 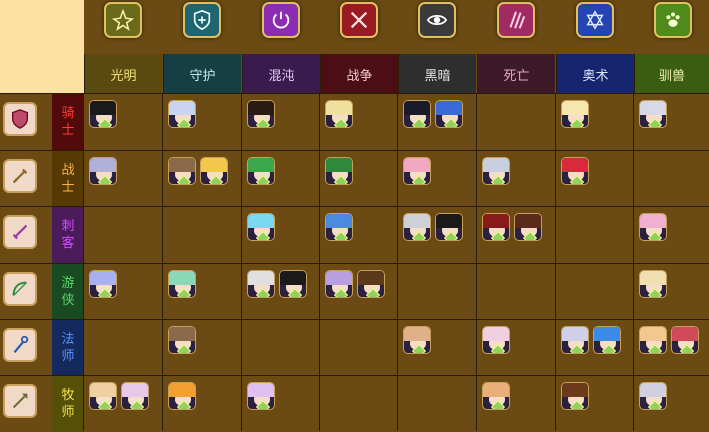 What do you see at coordinates (68, 412) in the screenshot?
I see `class-label-char: 师` at bounding box center [68, 412].